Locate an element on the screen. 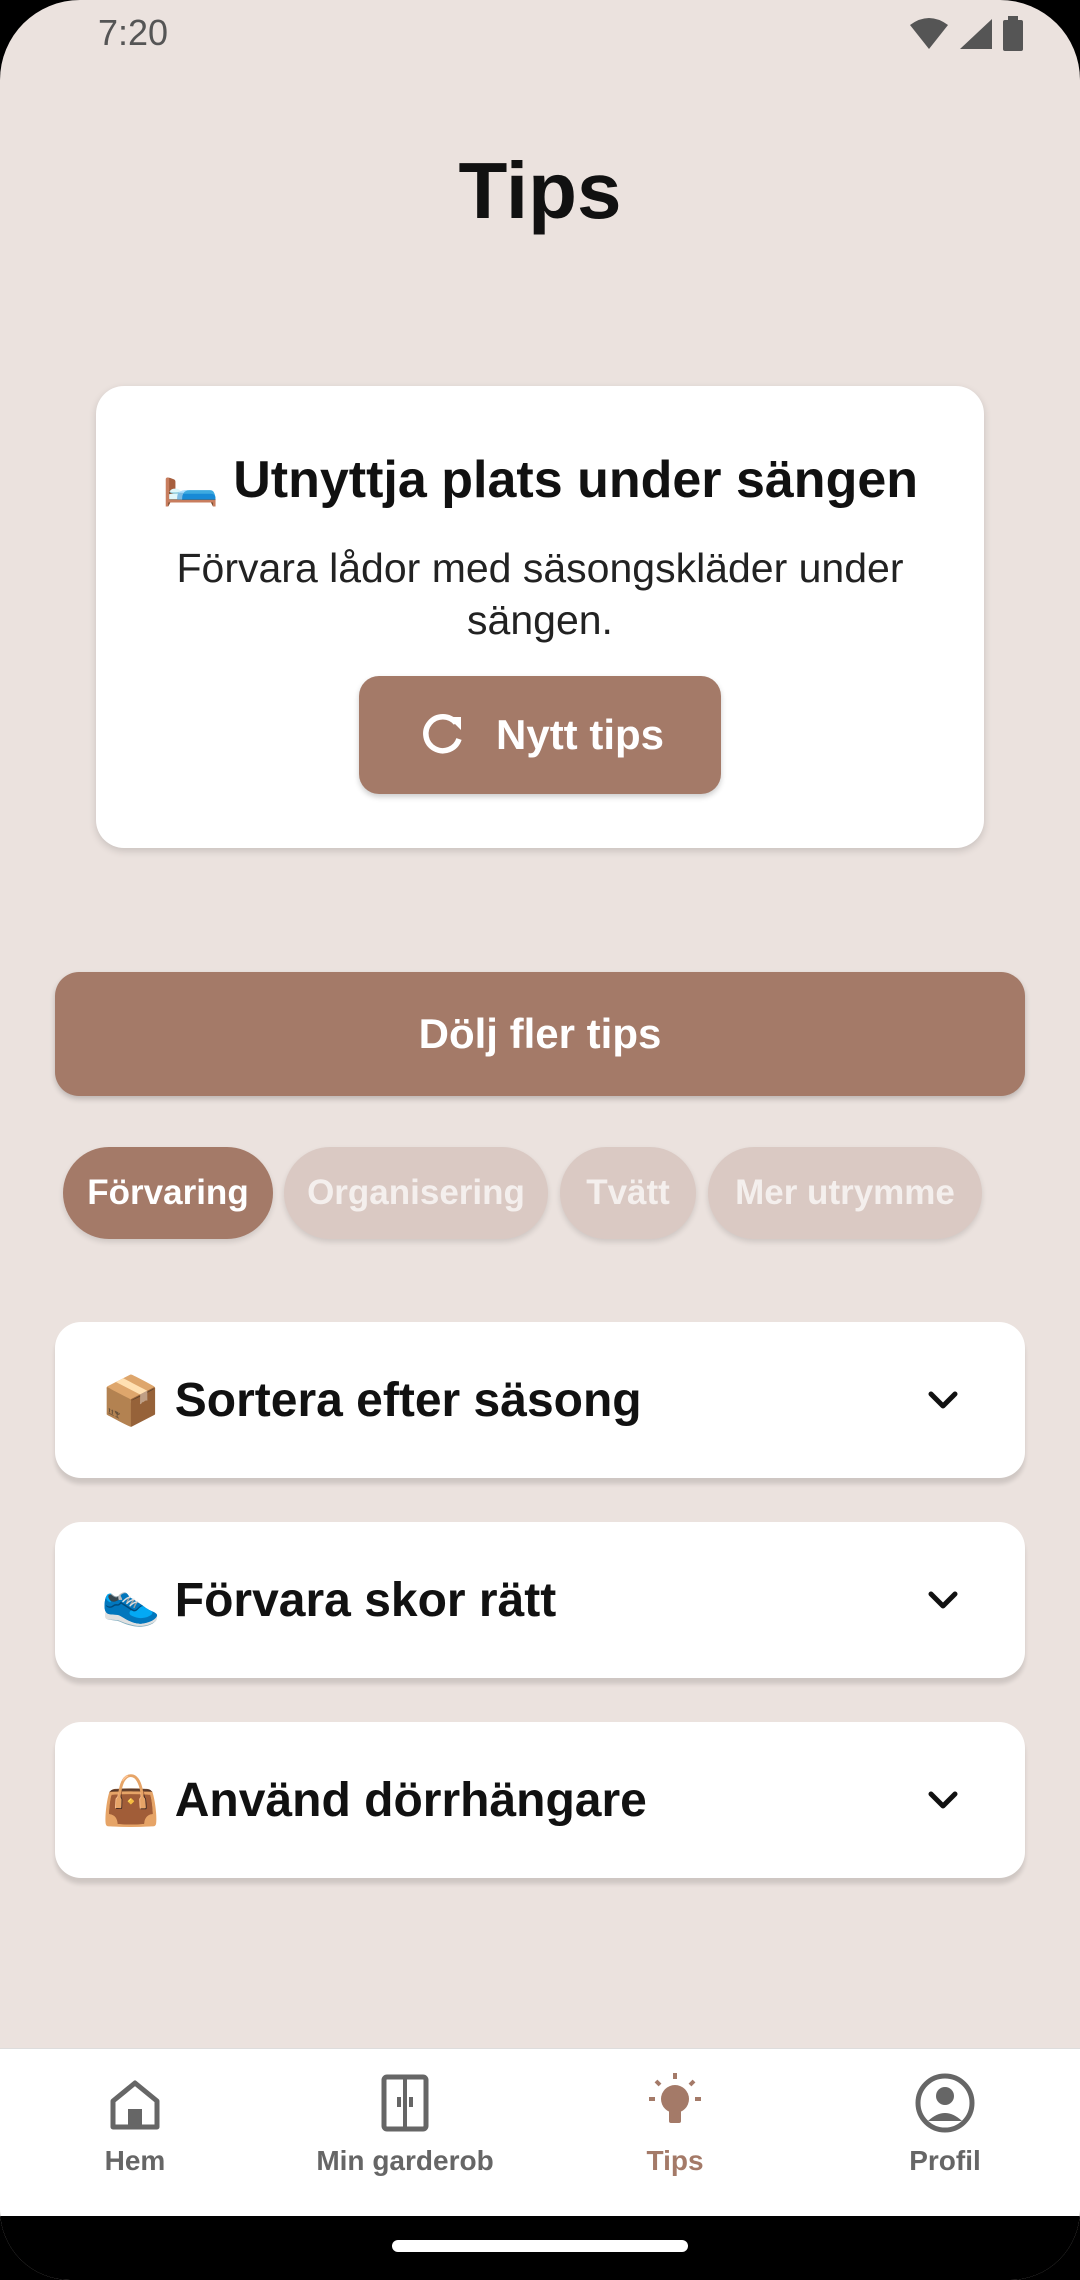  nav-label-hem: Hem is located at coordinates (135, 2160).